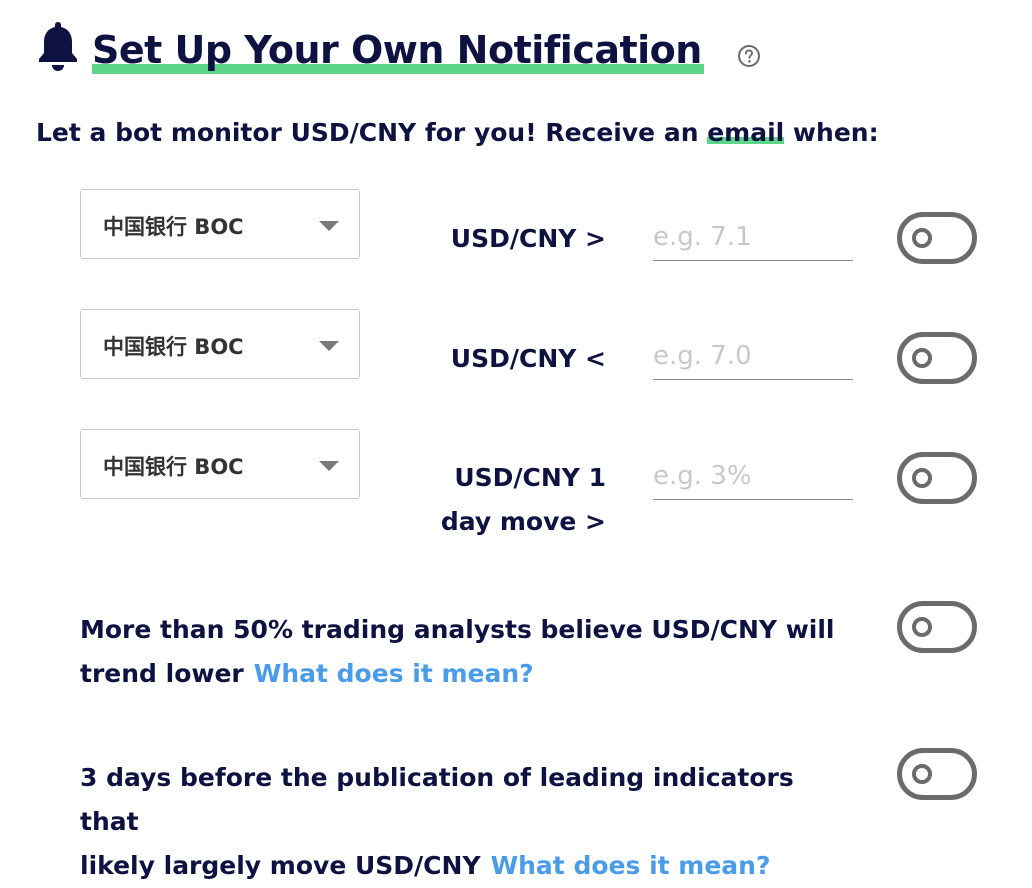 This screenshot has height=888, width=1032. Describe the element at coordinates (631, 865) in the screenshot. I see `indicator-what-link: What does it mean?` at that location.